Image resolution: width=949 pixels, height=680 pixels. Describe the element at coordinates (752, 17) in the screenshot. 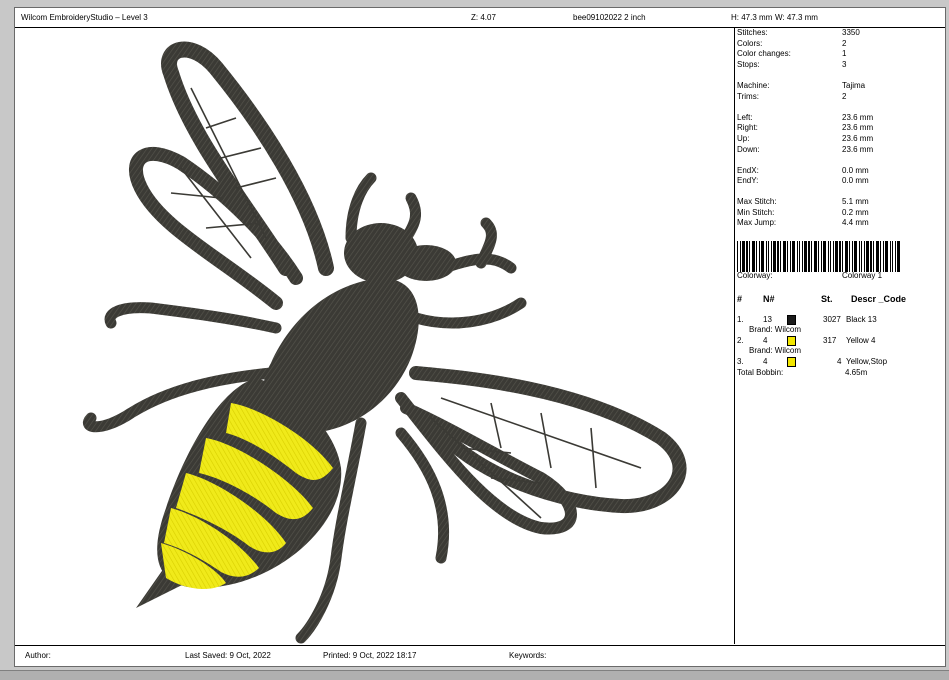

I see `design-height: H: 47.3 mm` at that location.